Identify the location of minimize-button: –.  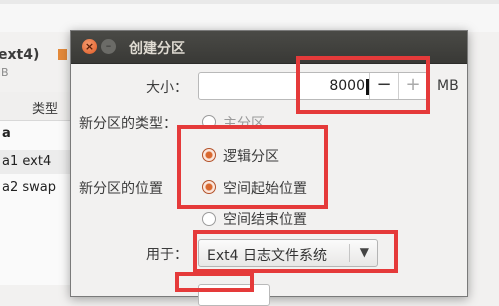
(108, 46).